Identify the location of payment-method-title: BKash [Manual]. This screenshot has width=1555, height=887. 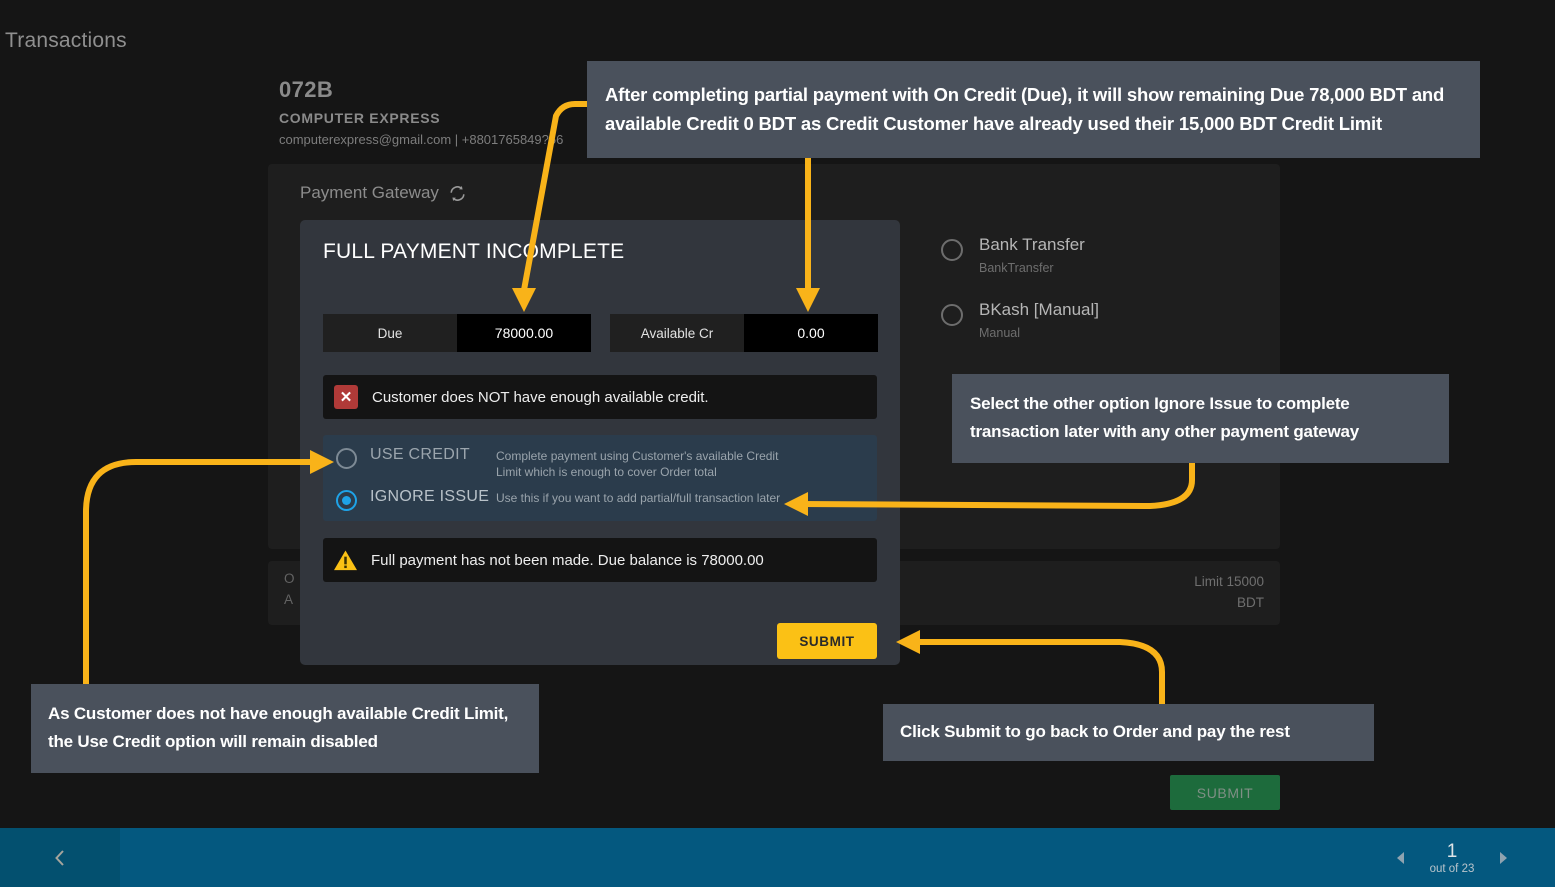
(1039, 309).